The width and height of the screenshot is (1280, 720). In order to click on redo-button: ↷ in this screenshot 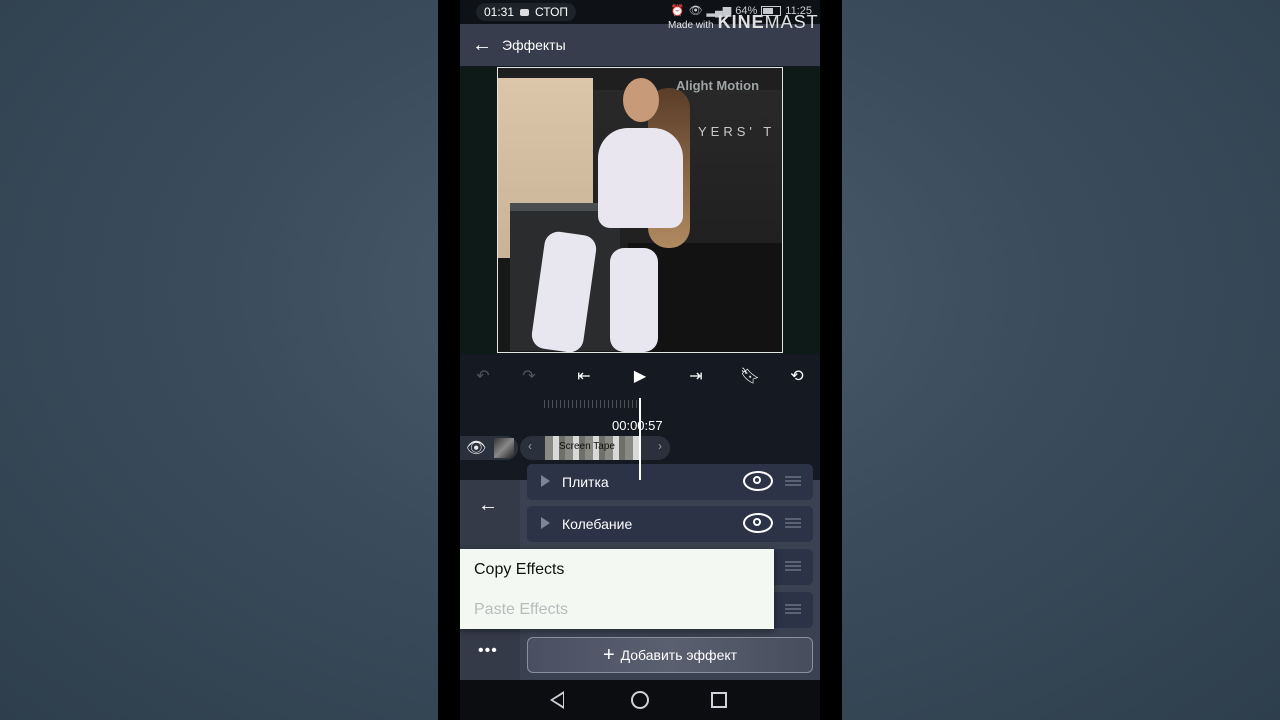, I will do `click(529, 376)`.